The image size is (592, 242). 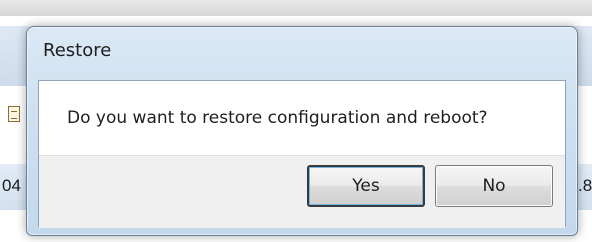 What do you see at coordinates (296, 8) in the screenshot?
I see `background-top-bar` at bounding box center [296, 8].